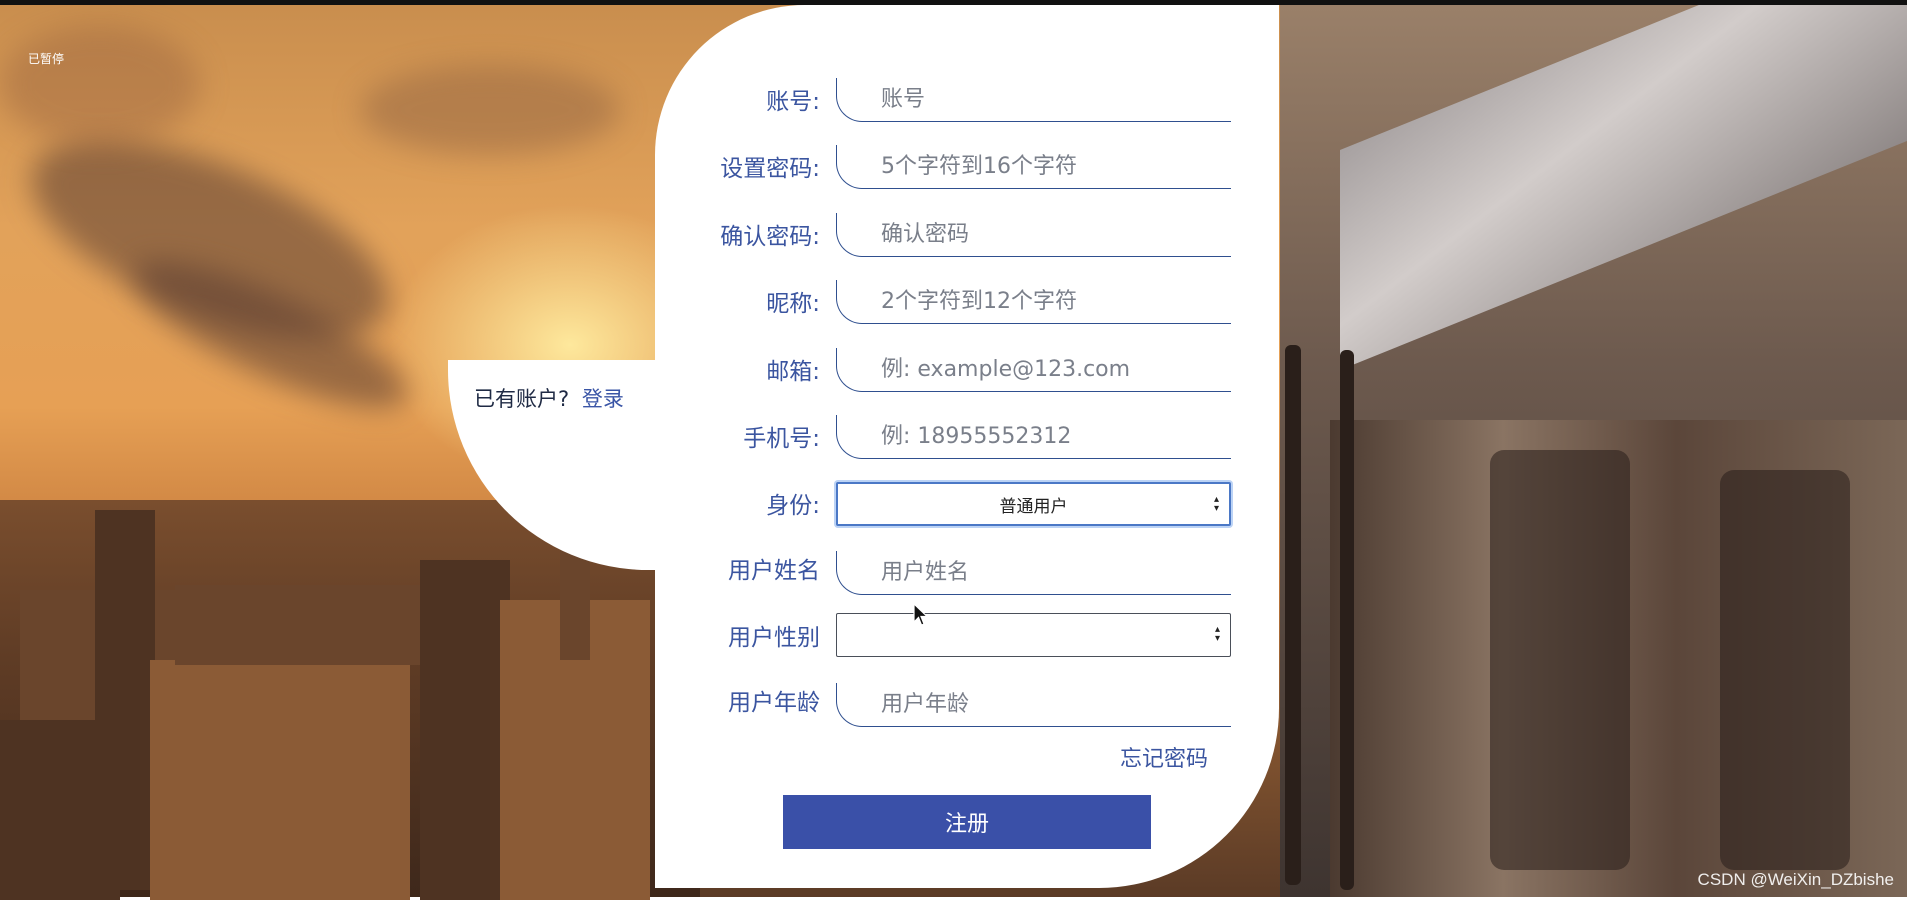 The image size is (1907, 900). Describe the element at coordinates (774, 703) in the screenshot. I see `user-age-label: 用户年龄` at that location.